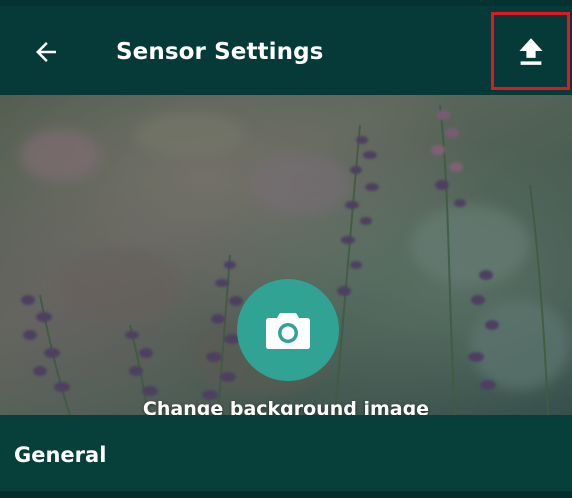 This screenshot has height=498, width=572. I want to click on page-title: Sensor Settings, so click(220, 52).